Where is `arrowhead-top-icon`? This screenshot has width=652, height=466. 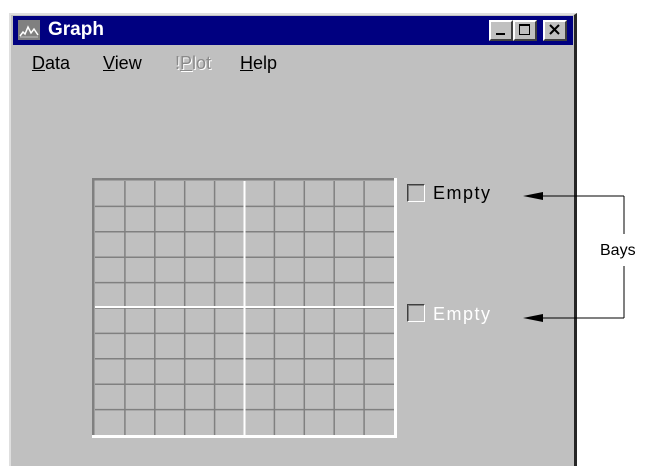 arrowhead-top-icon is located at coordinates (533, 196).